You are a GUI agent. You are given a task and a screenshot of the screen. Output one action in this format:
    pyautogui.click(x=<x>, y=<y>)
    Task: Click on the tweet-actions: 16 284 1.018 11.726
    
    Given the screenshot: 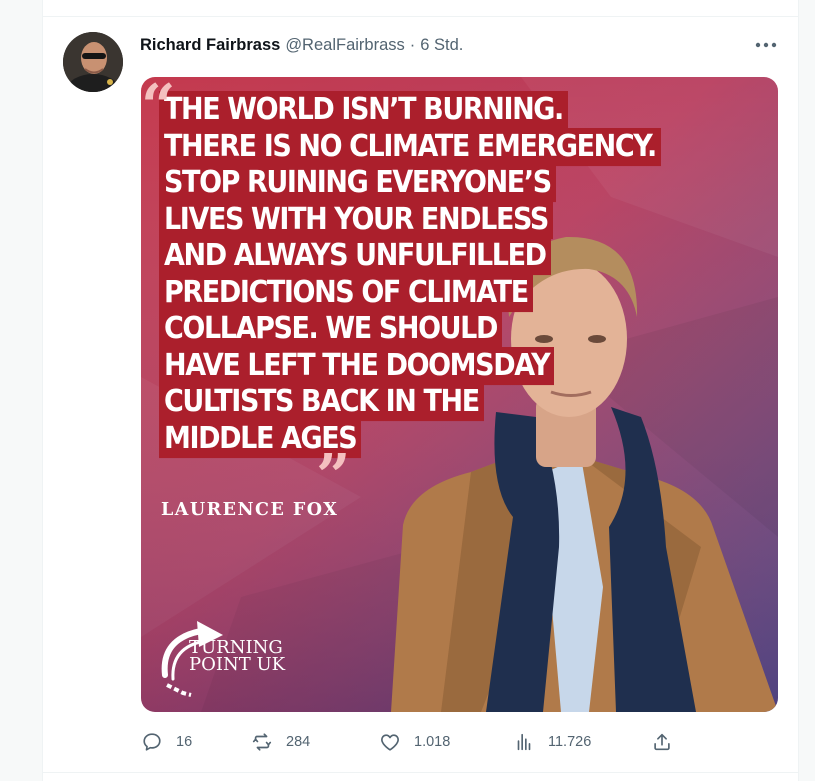 What is the action you would take?
    pyautogui.click(x=461, y=742)
    